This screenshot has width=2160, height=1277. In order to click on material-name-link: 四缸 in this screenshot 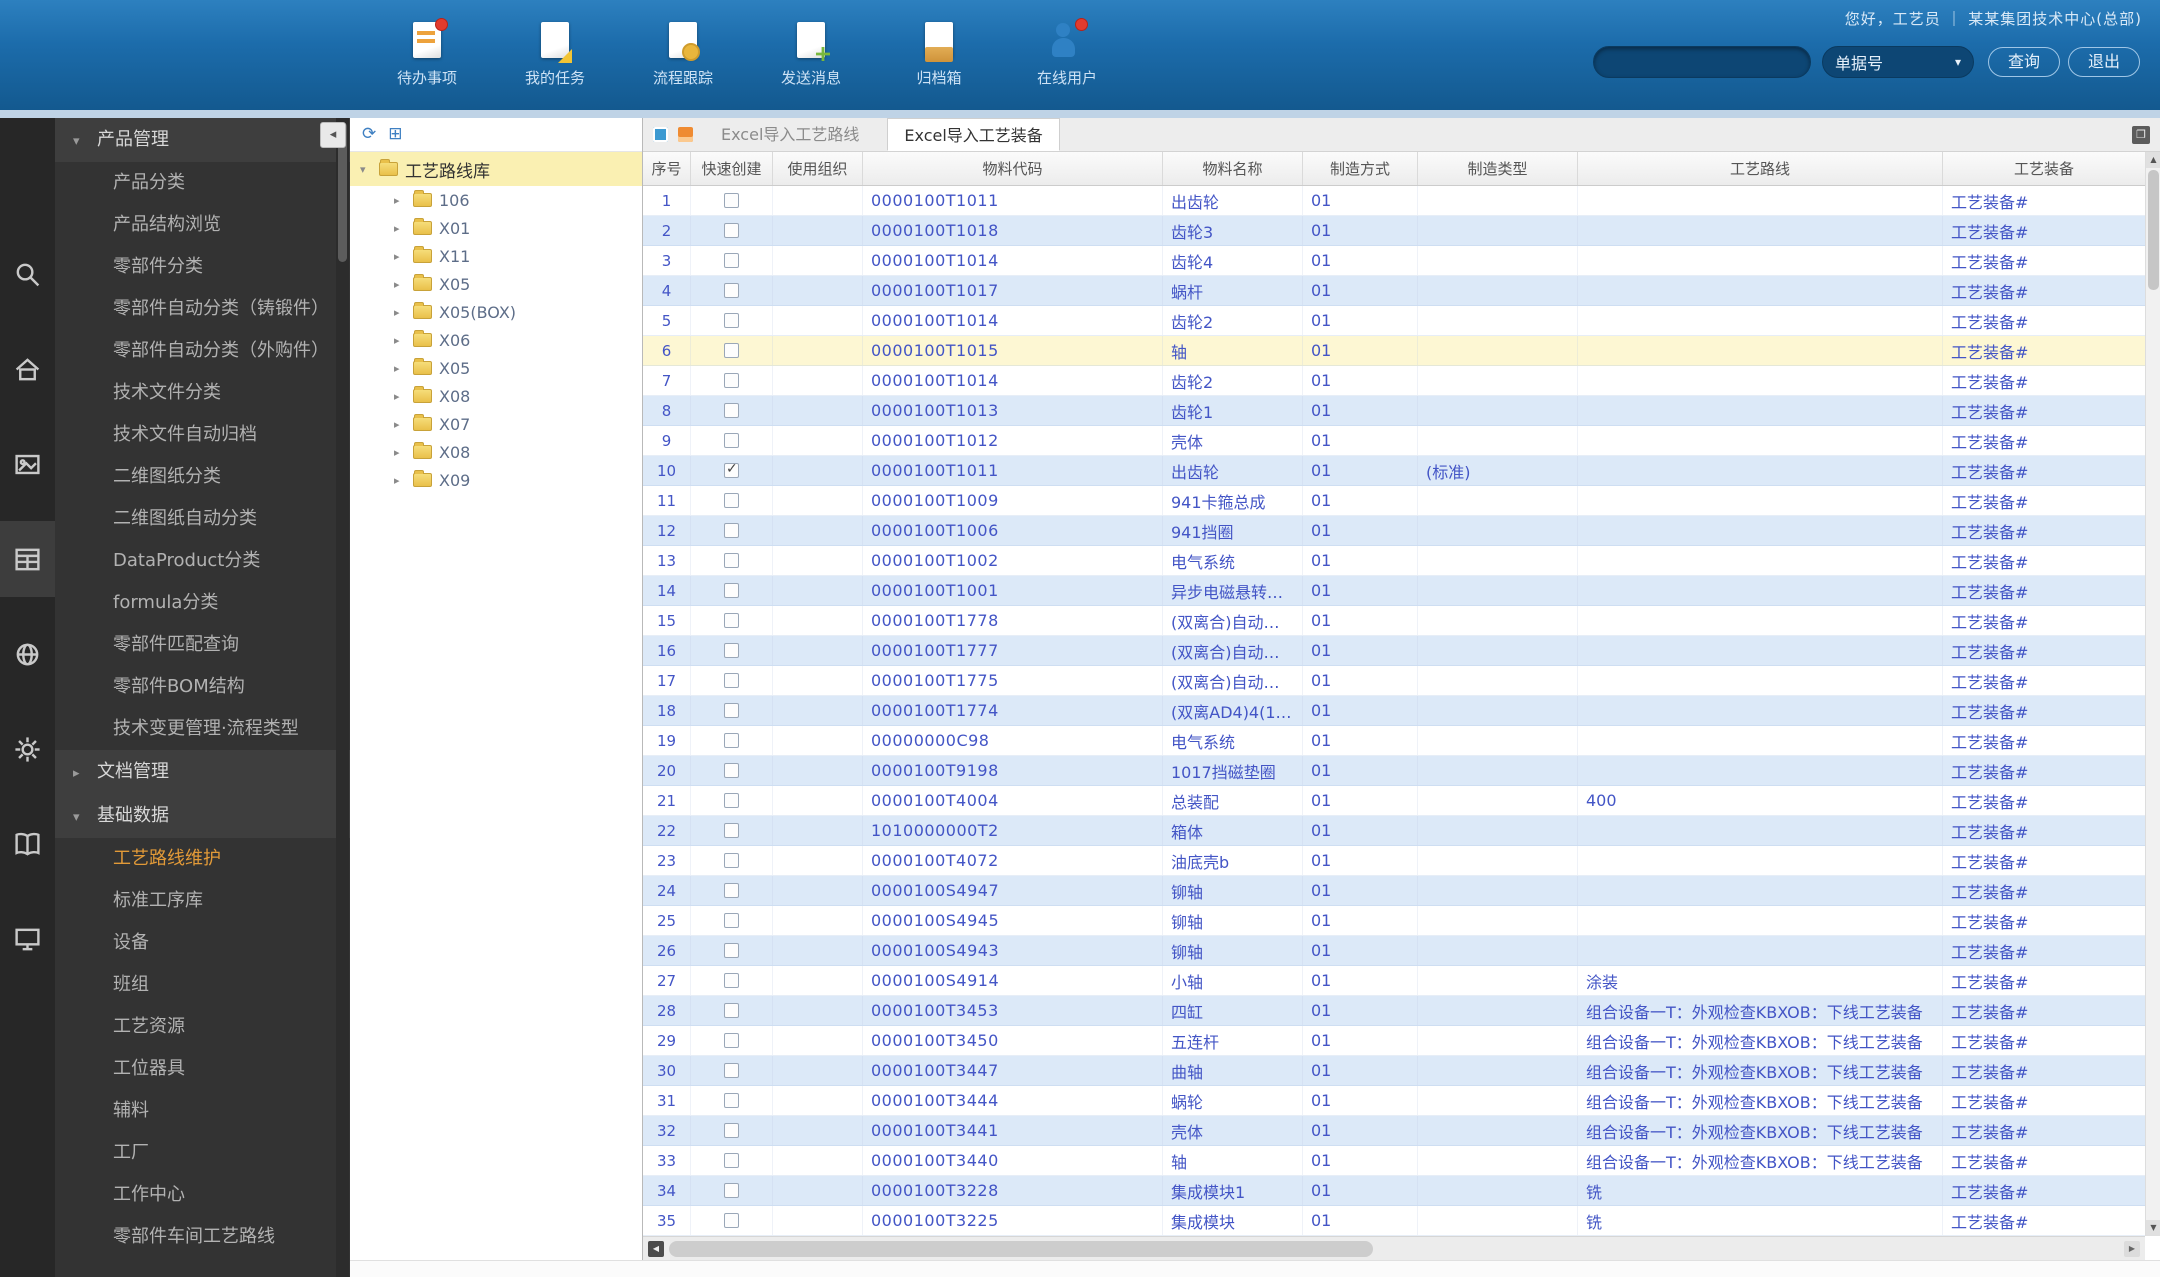, I will do `click(1187, 1011)`.